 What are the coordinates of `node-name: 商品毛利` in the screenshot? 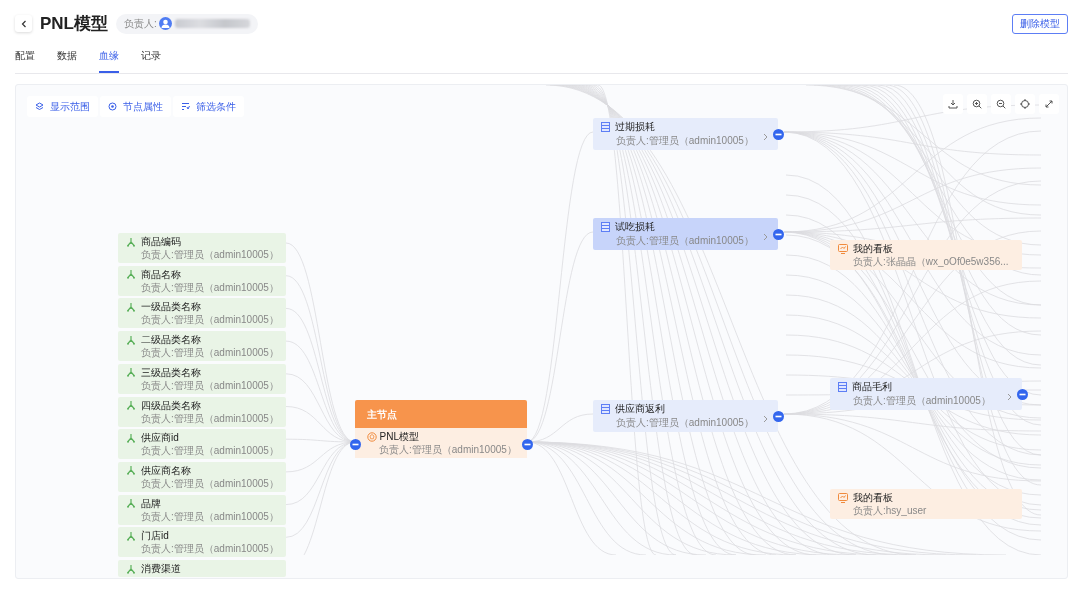 It's located at (872, 386).